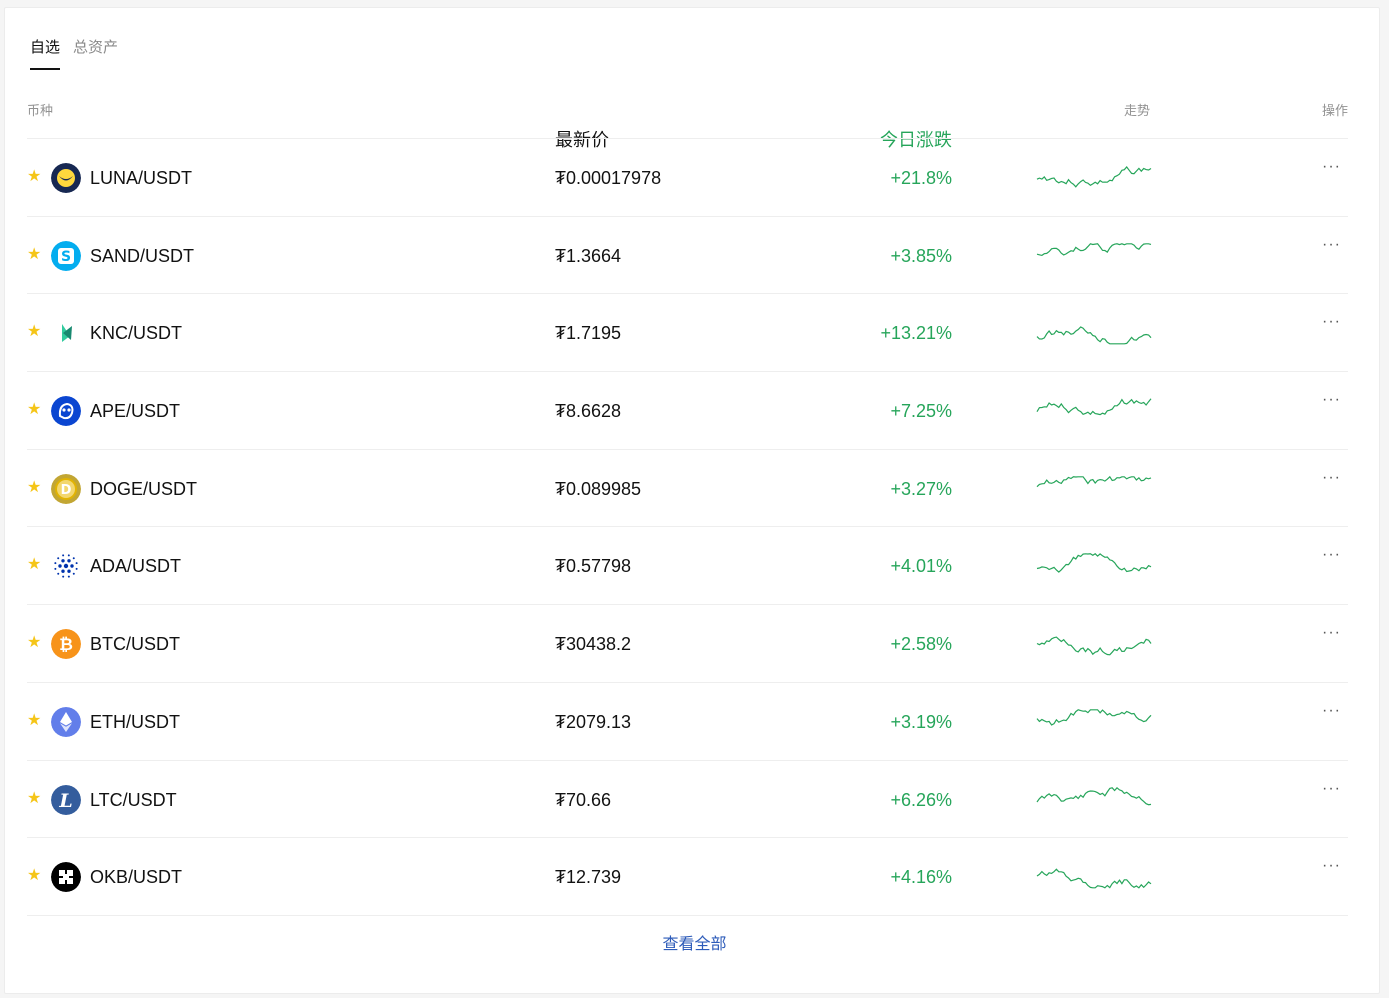 The width and height of the screenshot is (1389, 998). Describe the element at coordinates (66, 178) in the screenshot. I see `luna-icon` at that location.